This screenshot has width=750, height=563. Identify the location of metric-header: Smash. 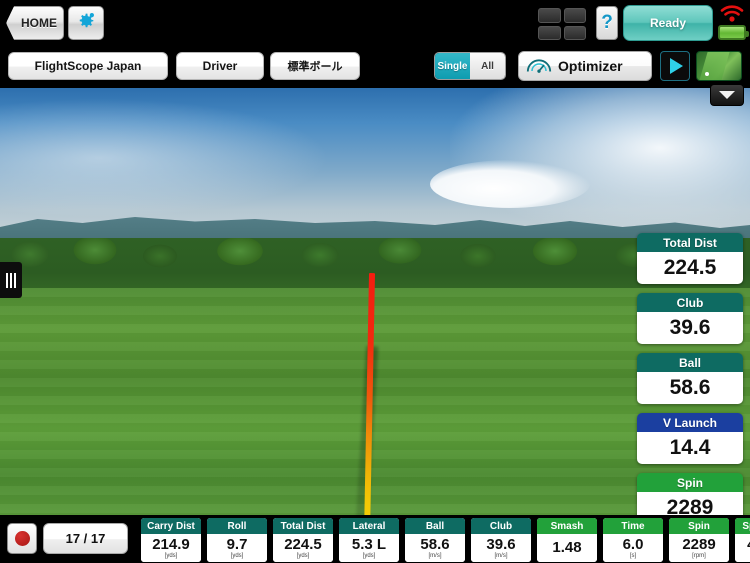
(567, 526).